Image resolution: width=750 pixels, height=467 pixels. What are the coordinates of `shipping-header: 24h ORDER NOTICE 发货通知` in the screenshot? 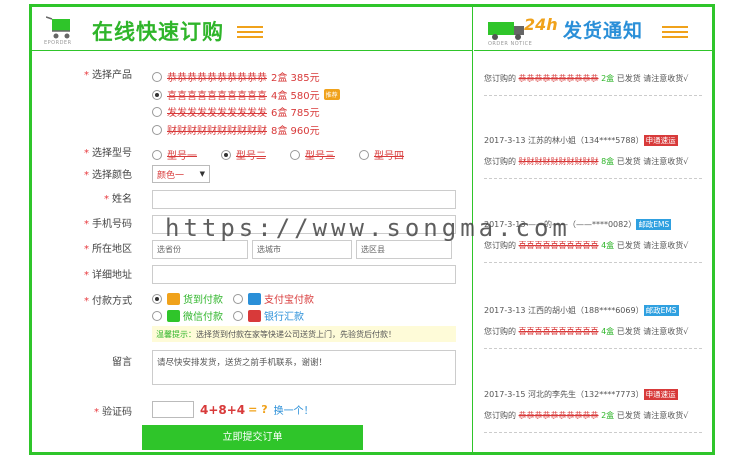 It's located at (593, 29).